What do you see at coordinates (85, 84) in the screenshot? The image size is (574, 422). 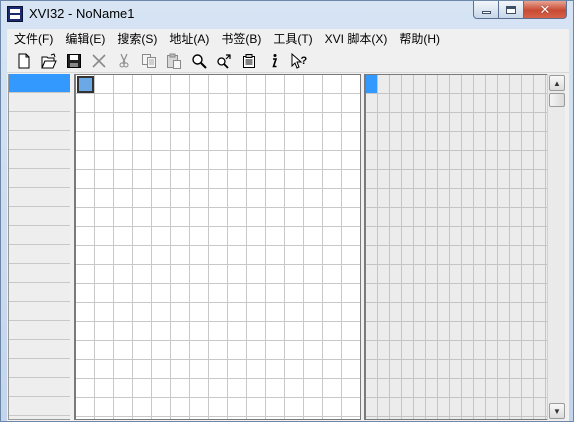 I see `hex-cursor-cell` at bounding box center [85, 84].